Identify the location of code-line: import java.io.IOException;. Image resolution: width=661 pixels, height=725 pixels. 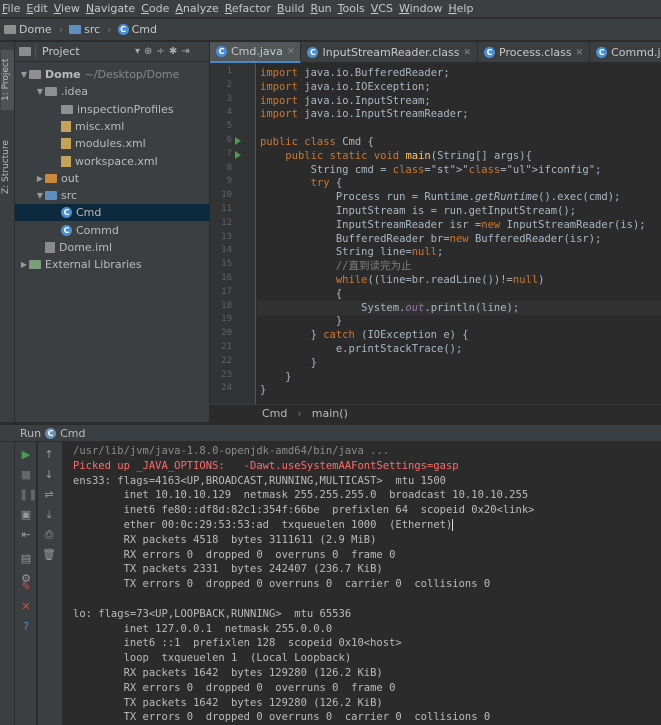
(345, 87).